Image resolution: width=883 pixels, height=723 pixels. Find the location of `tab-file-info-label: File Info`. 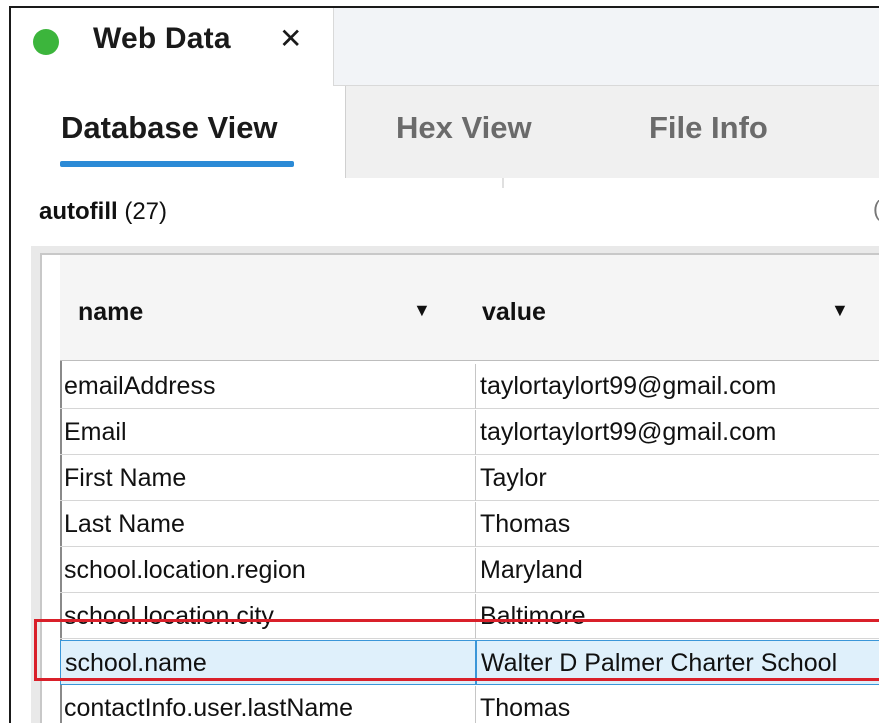

tab-file-info-label: File Info is located at coordinates (708, 127).